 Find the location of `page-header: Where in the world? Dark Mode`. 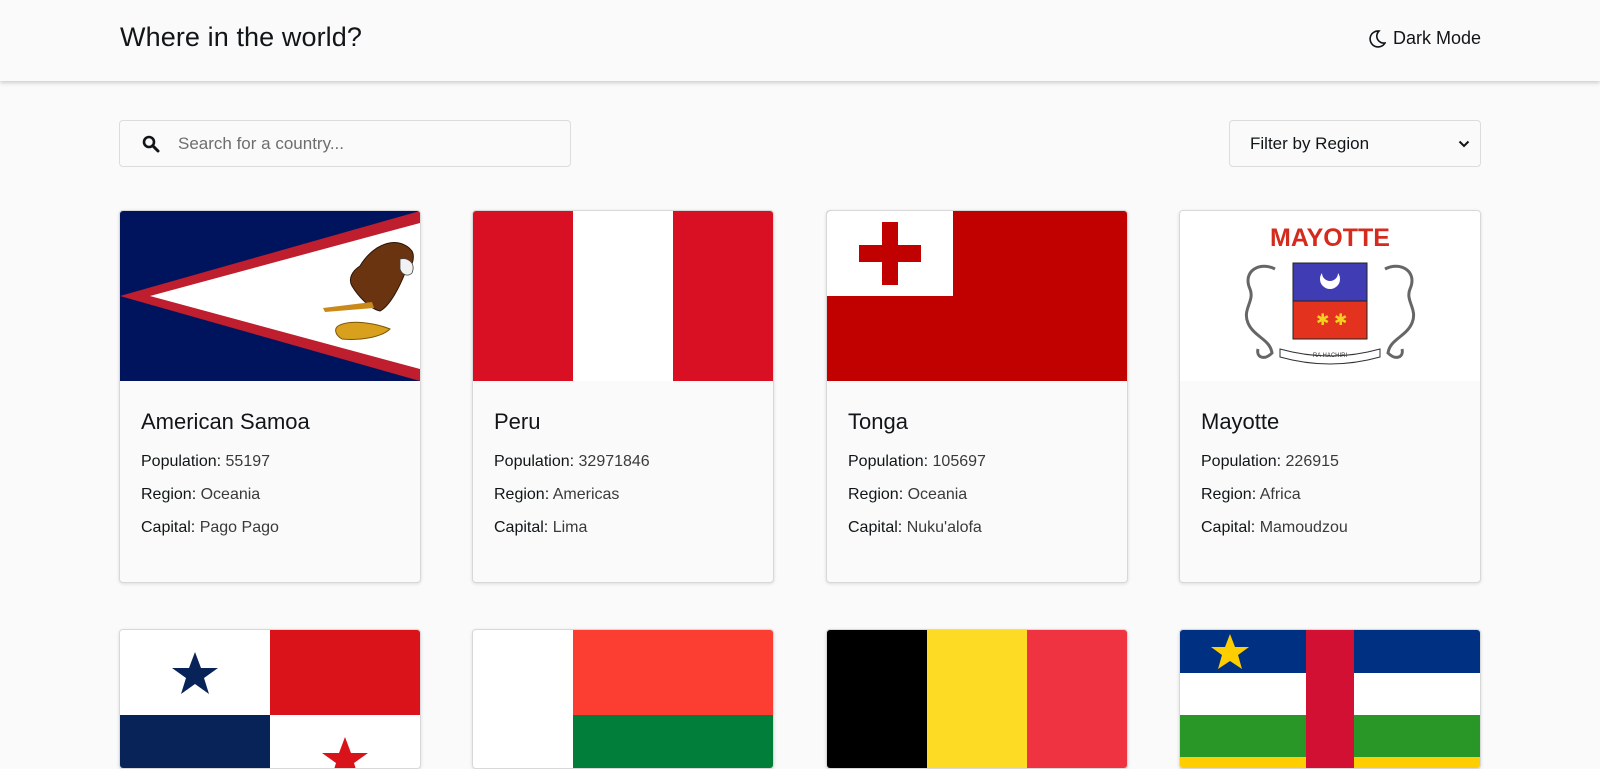

page-header: Where in the world? Dark Mode is located at coordinates (800, 40).